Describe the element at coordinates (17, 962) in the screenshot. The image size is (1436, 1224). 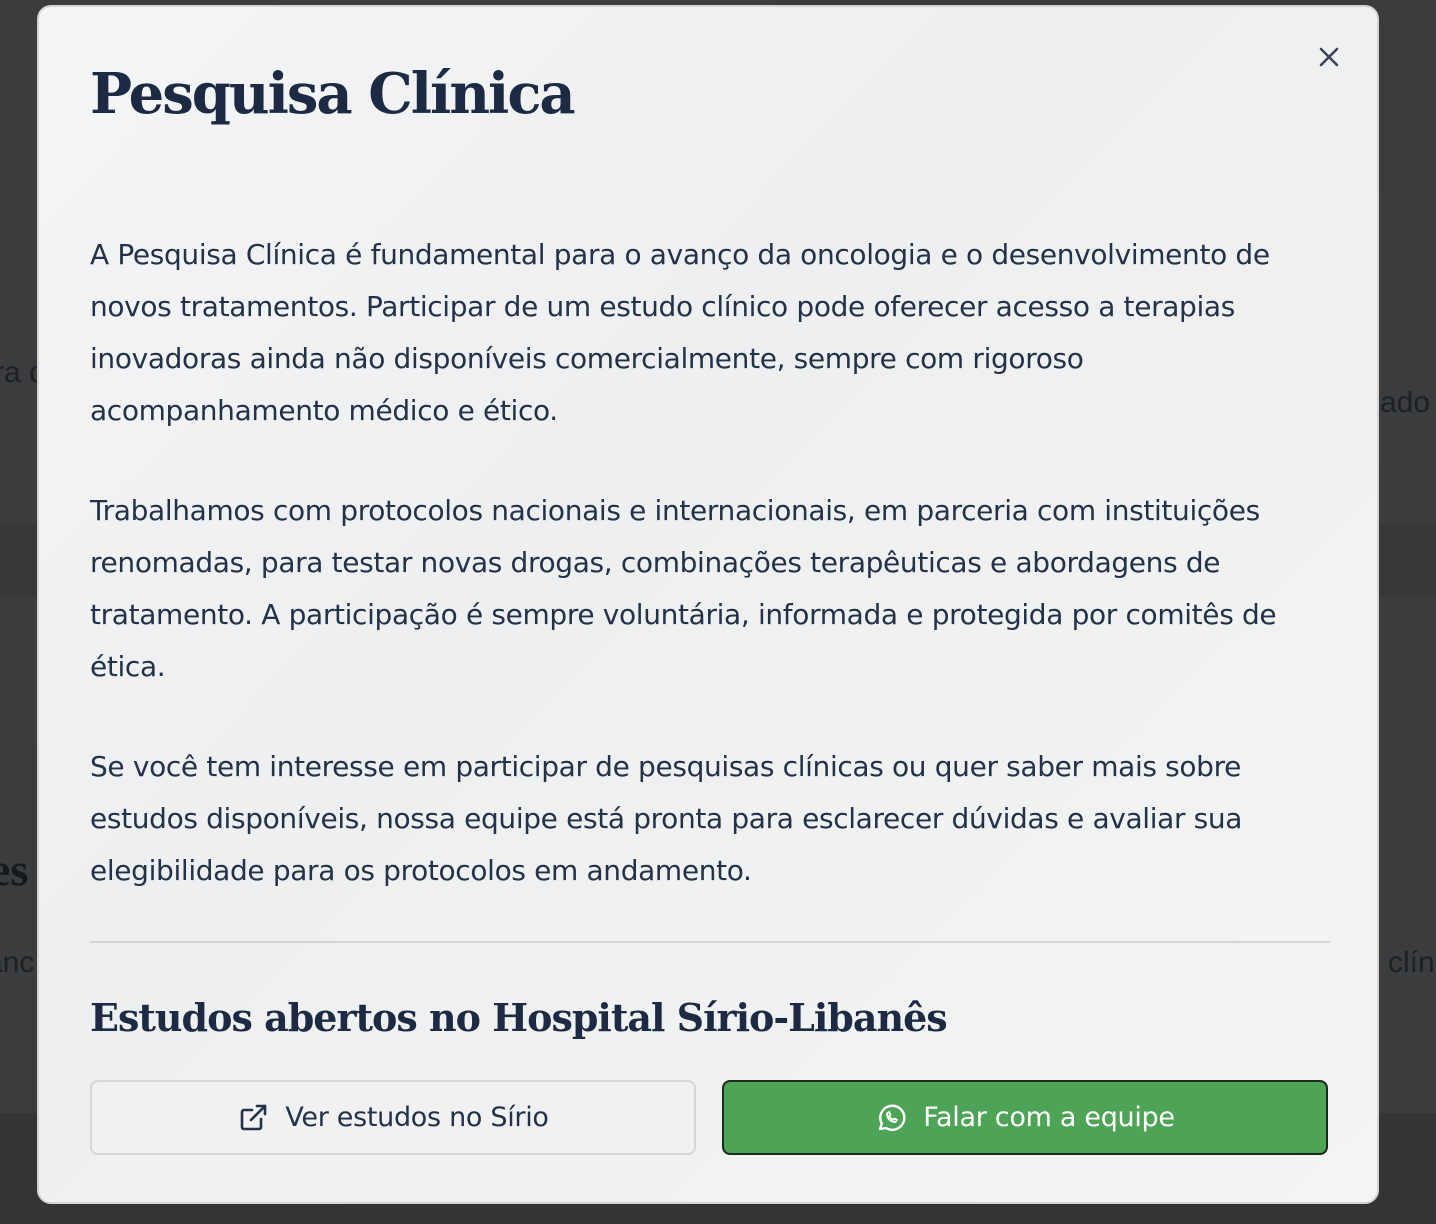
I see `background-text-fragment: anc` at that location.